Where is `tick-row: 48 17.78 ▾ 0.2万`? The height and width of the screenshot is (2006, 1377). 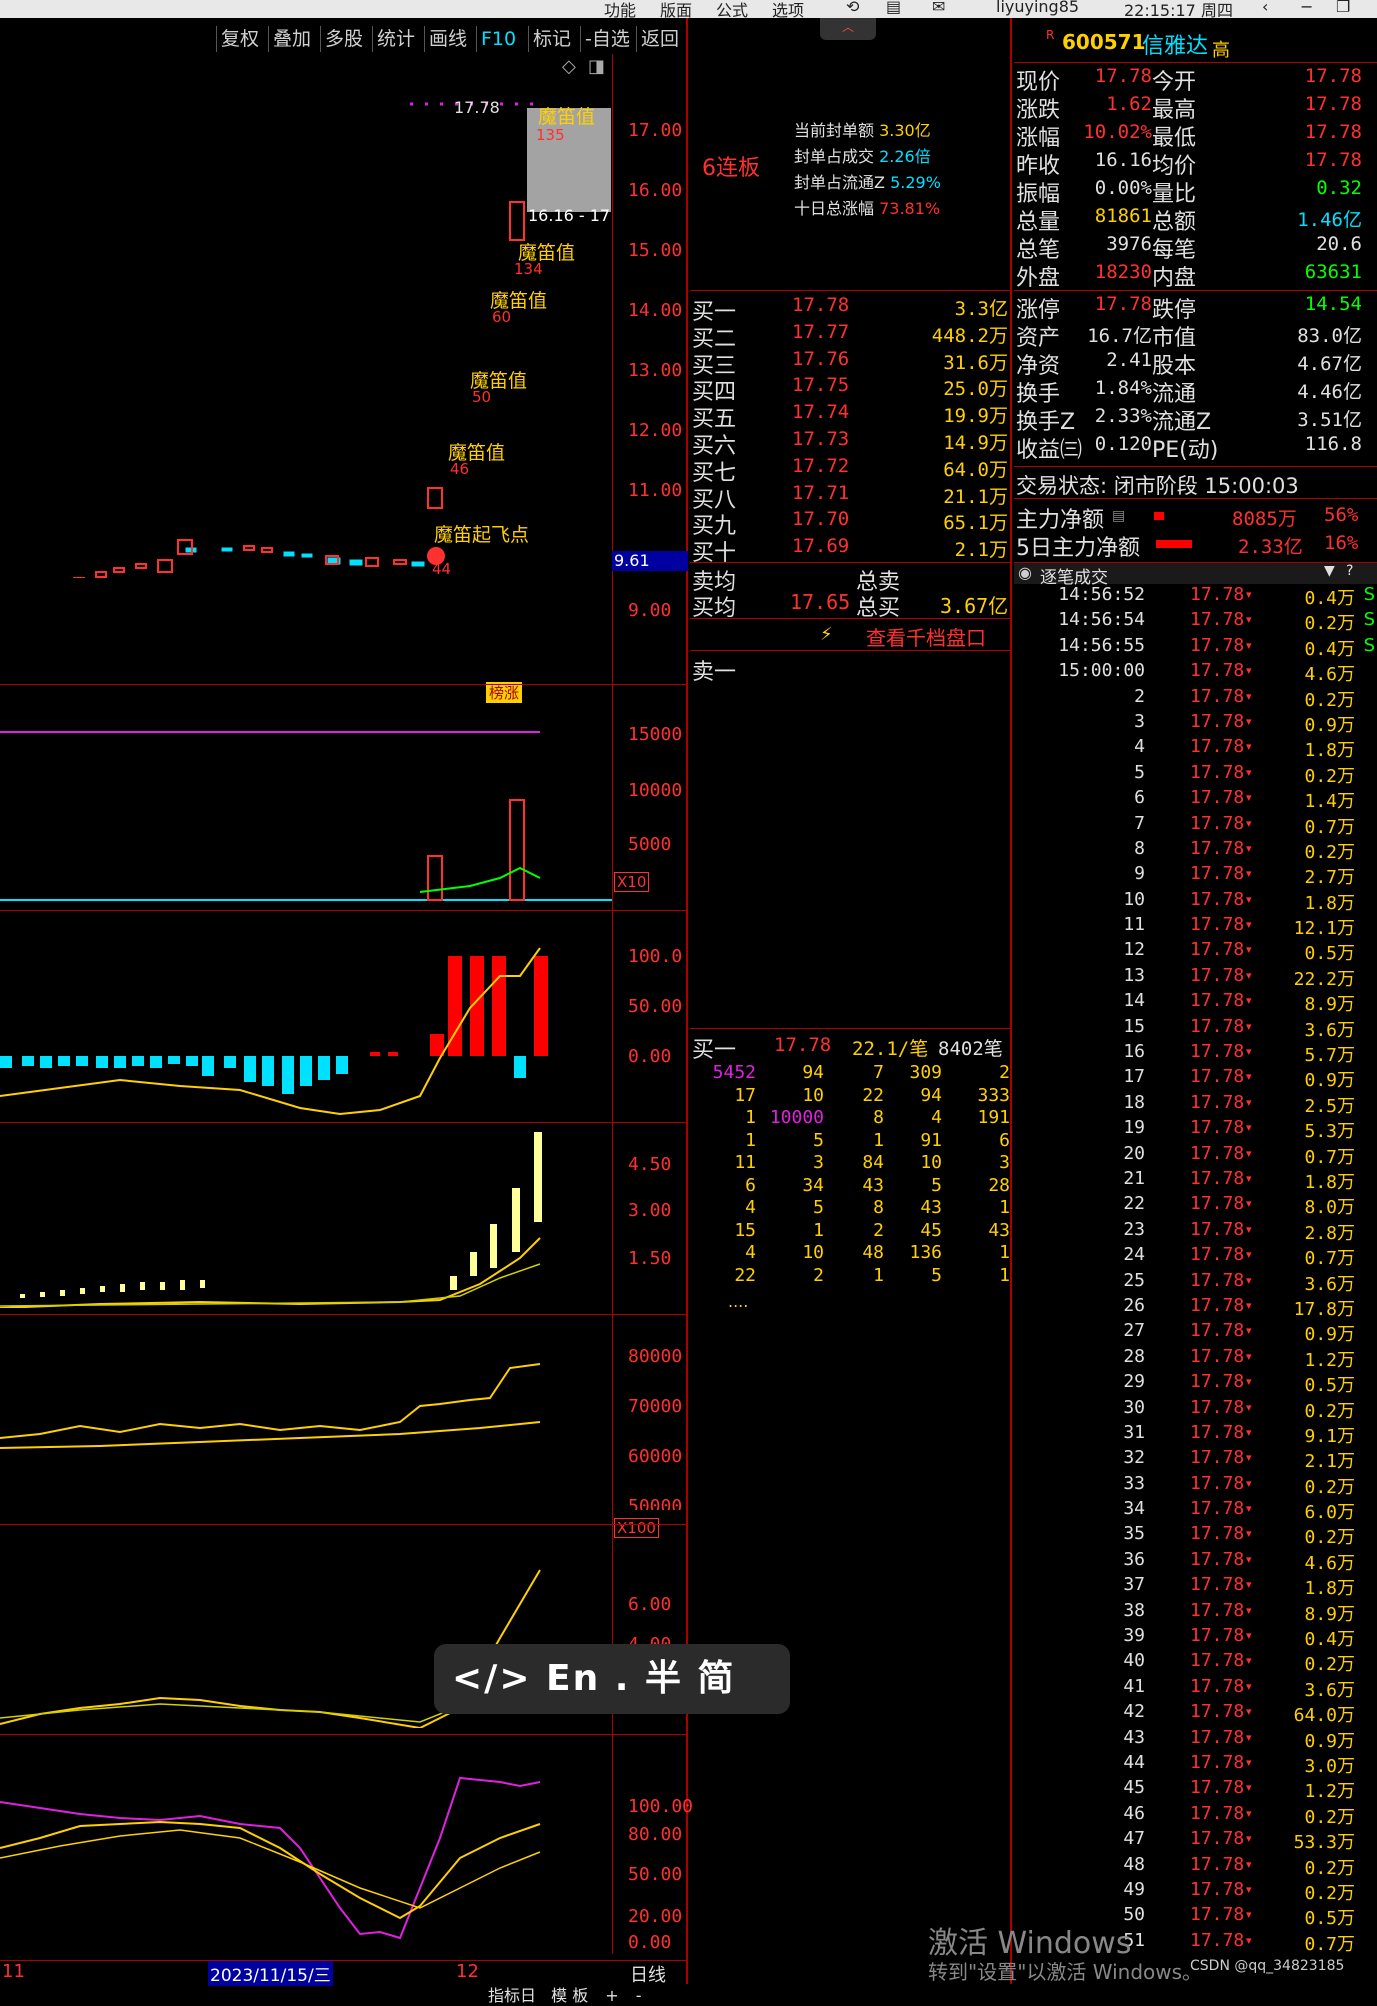 tick-row: 48 17.78 ▾ 0.2万 is located at coordinates (1195, 1866).